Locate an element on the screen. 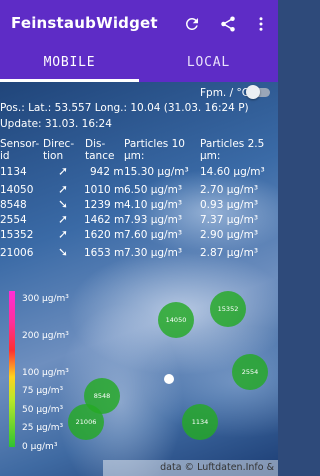 The width and height of the screenshot is (320, 476). table-row-particles25: 2.90 µg/m³ is located at coordinates (229, 235).